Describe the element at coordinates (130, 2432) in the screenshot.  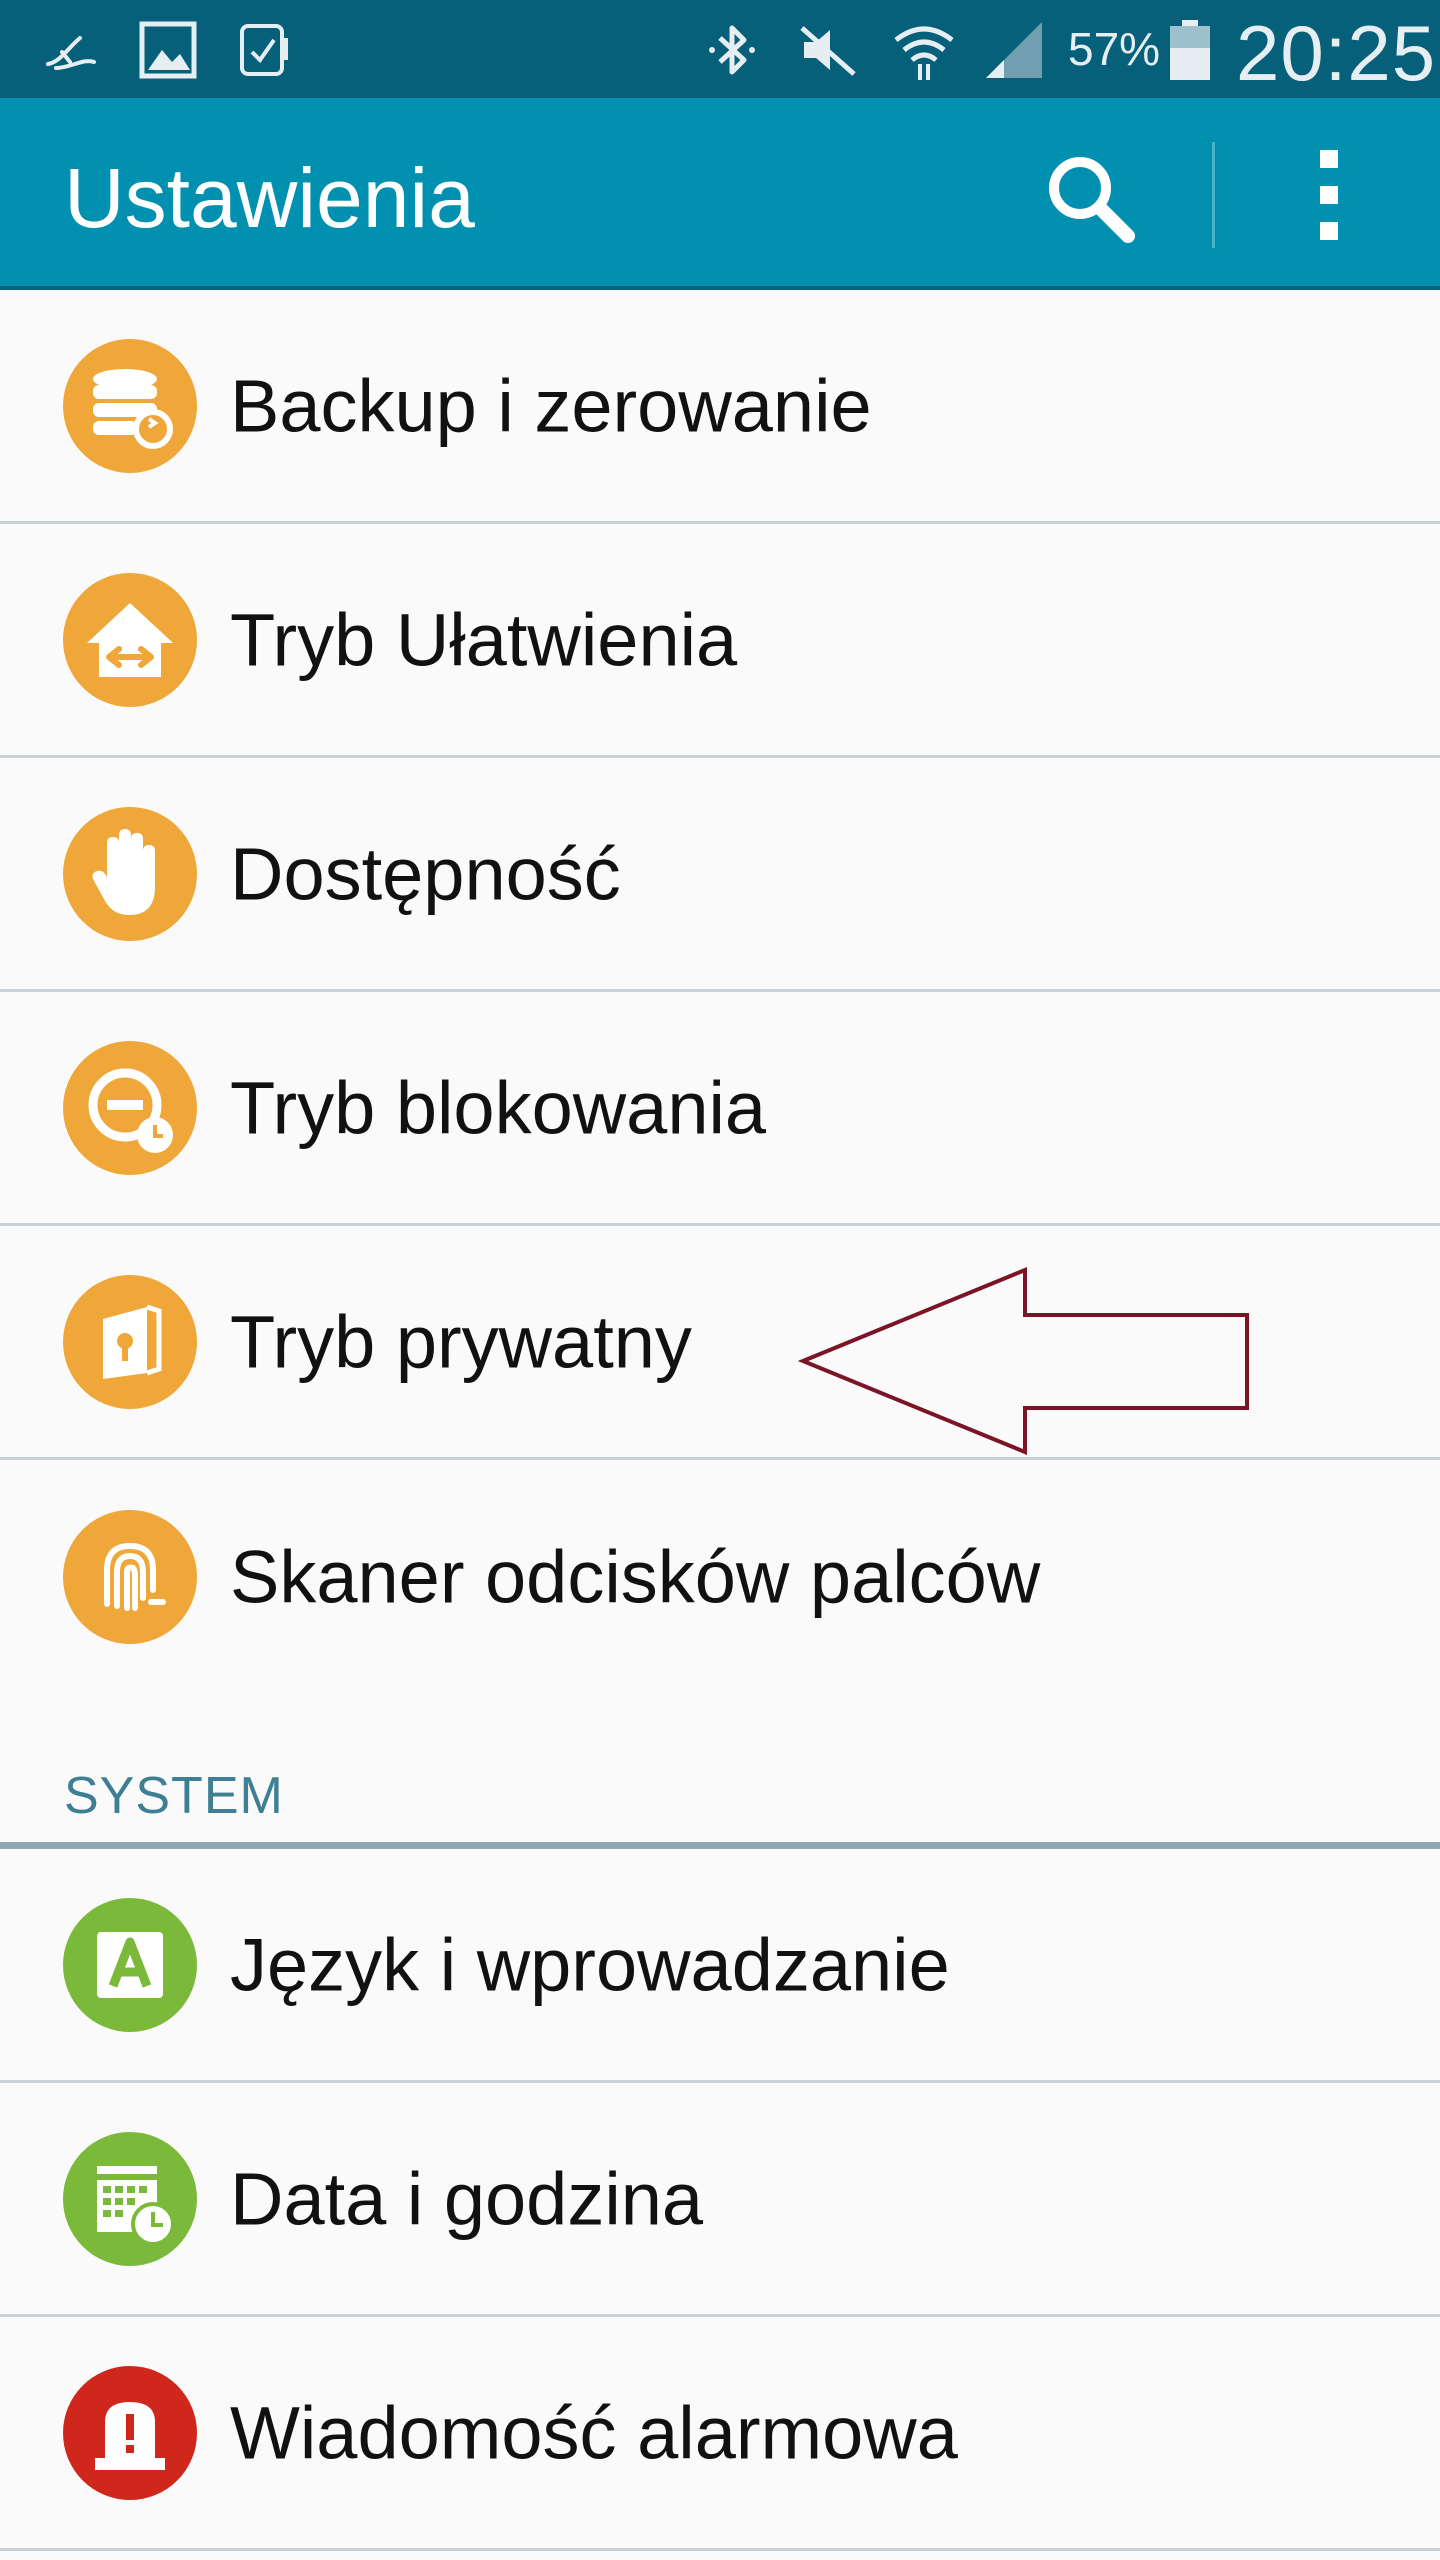
I see `emergency-alarm-icon` at that location.